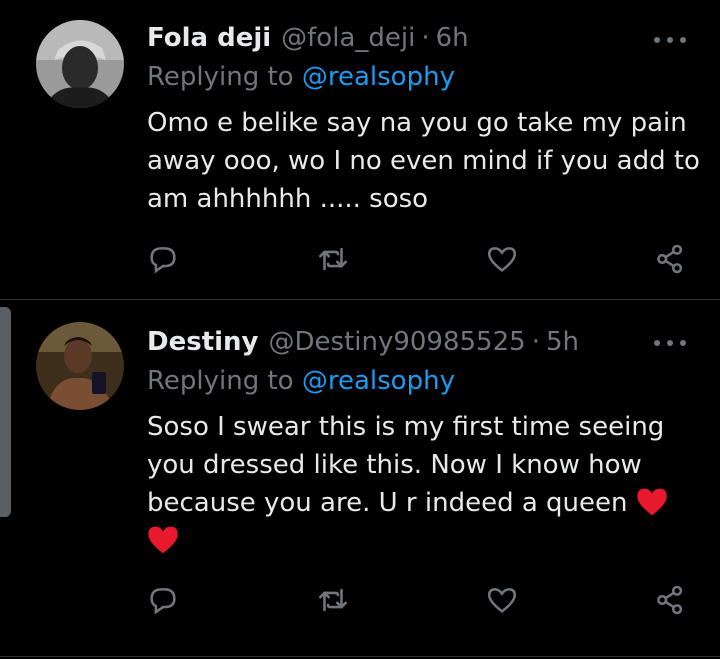 The width and height of the screenshot is (720, 659). What do you see at coordinates (397, 342) in the screenshot?
I see `author-handle: @Destiny90985525` at bounding box center [397, 342].